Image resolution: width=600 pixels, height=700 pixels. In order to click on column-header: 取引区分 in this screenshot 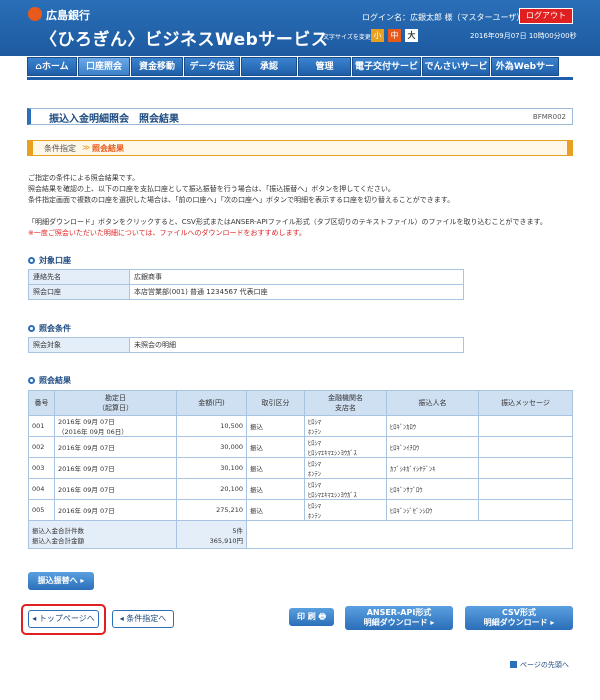, I will do `click(275, 403)`.